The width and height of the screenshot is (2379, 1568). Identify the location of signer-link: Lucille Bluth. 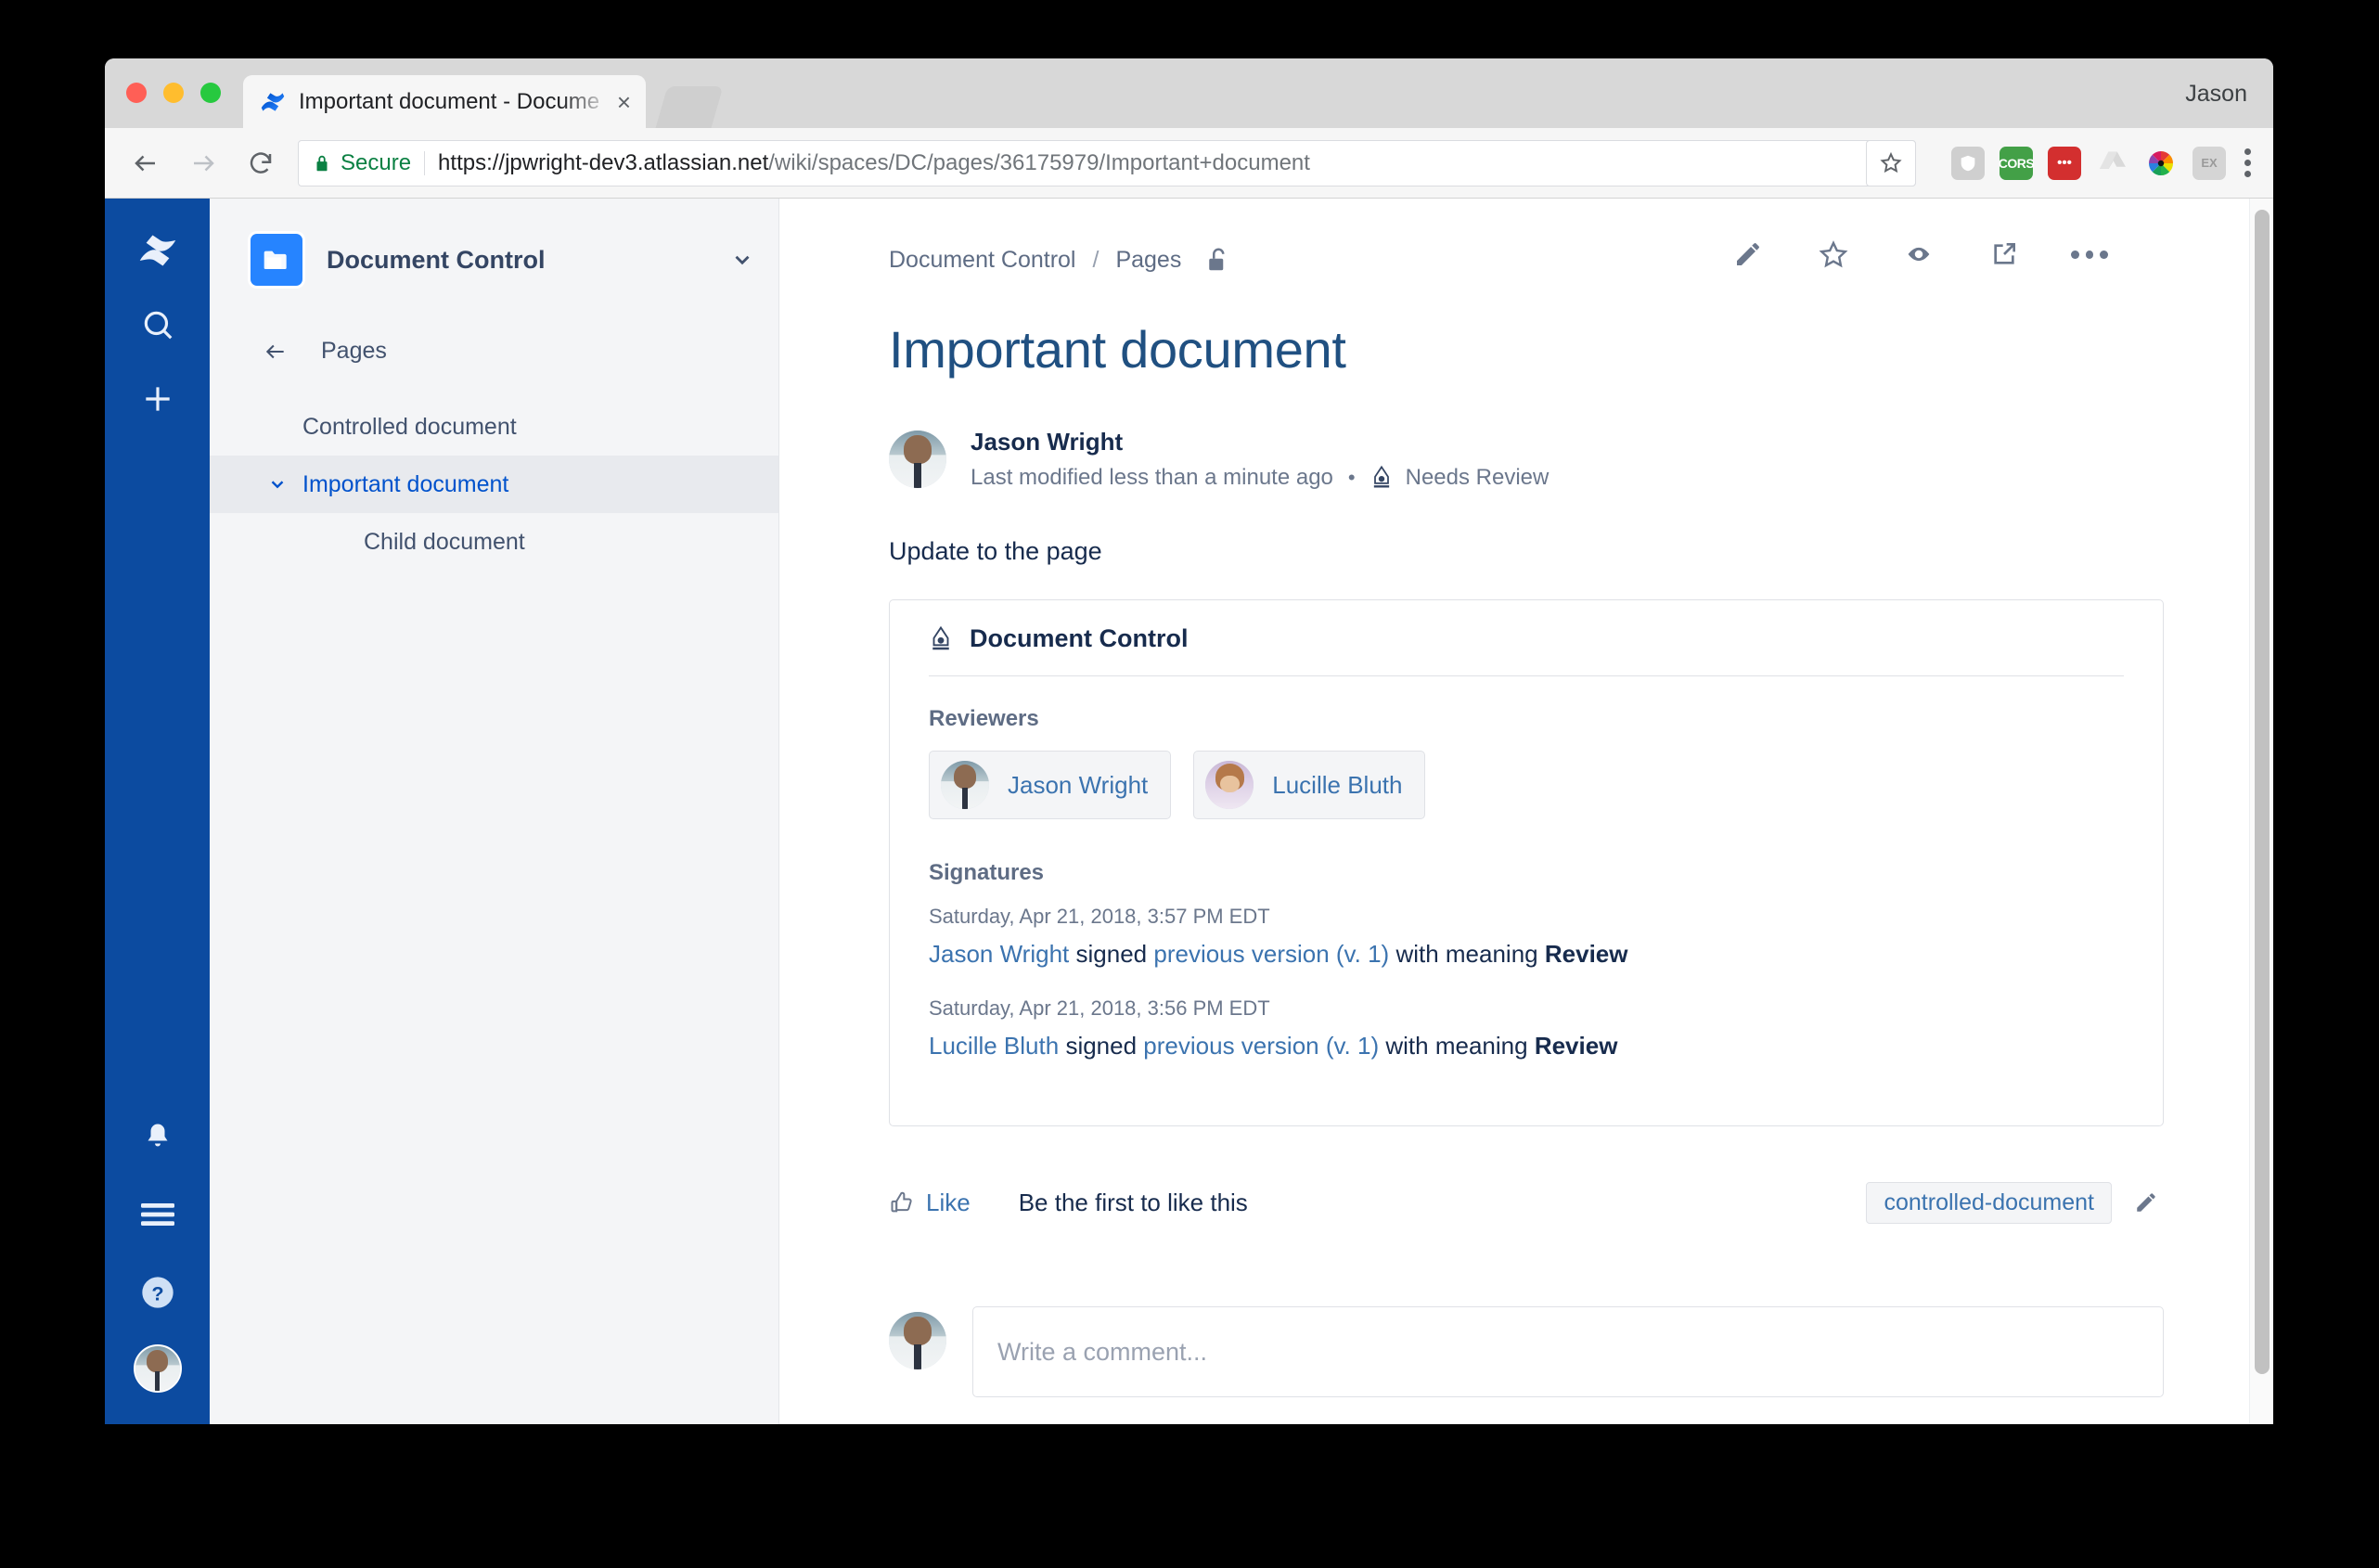
(994, 1046).